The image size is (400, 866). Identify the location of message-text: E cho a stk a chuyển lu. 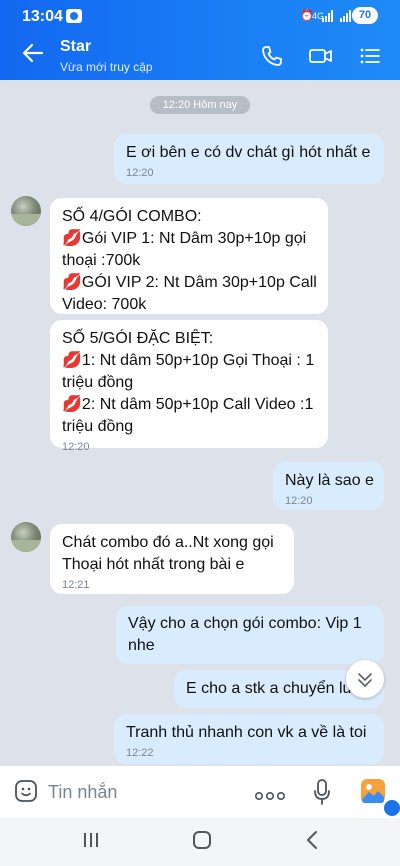
(269, 688).